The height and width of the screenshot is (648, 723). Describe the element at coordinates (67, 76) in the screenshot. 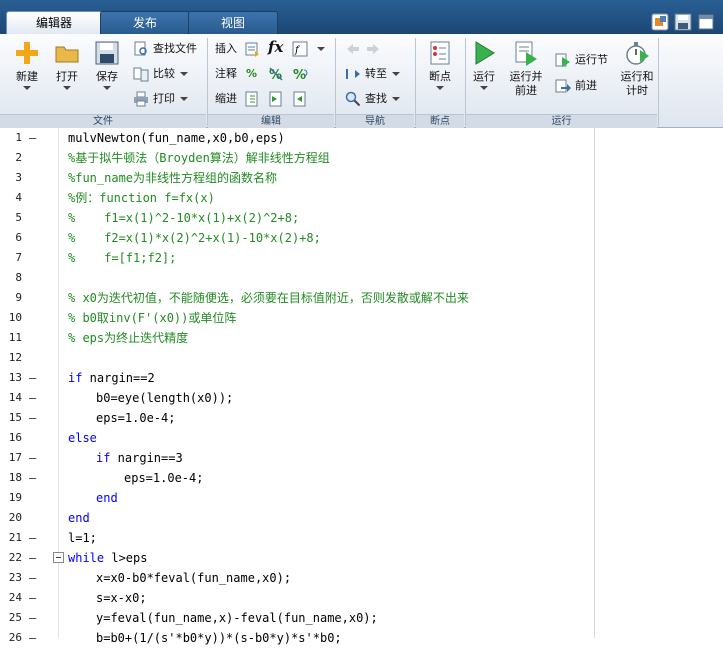

I see `open-label: 打开` at that location.